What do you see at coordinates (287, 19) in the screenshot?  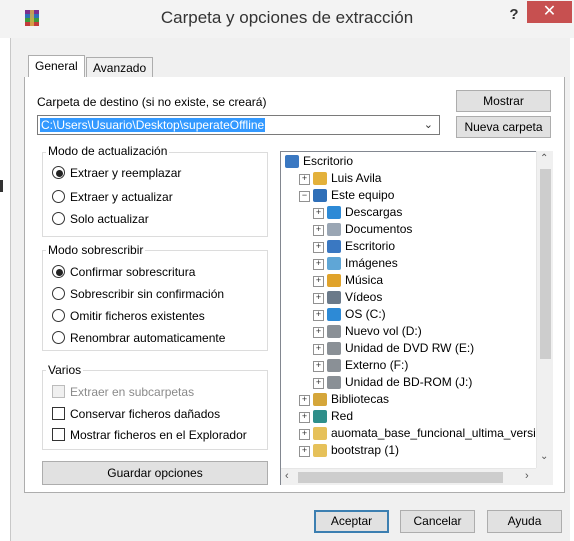 I see `title-bar: Carpeta y opciones de extracción ? ✕` at bounding box center [287, 19].